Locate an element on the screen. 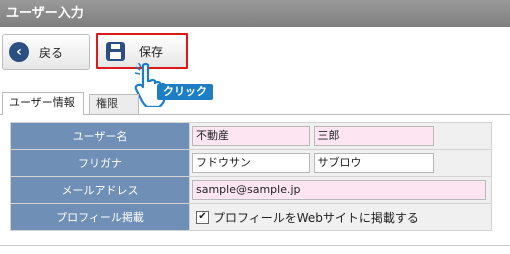 This screenshot has height=254, width=510. user-name-cell: 不動産 三郎 is located at coordinates (340, 136).